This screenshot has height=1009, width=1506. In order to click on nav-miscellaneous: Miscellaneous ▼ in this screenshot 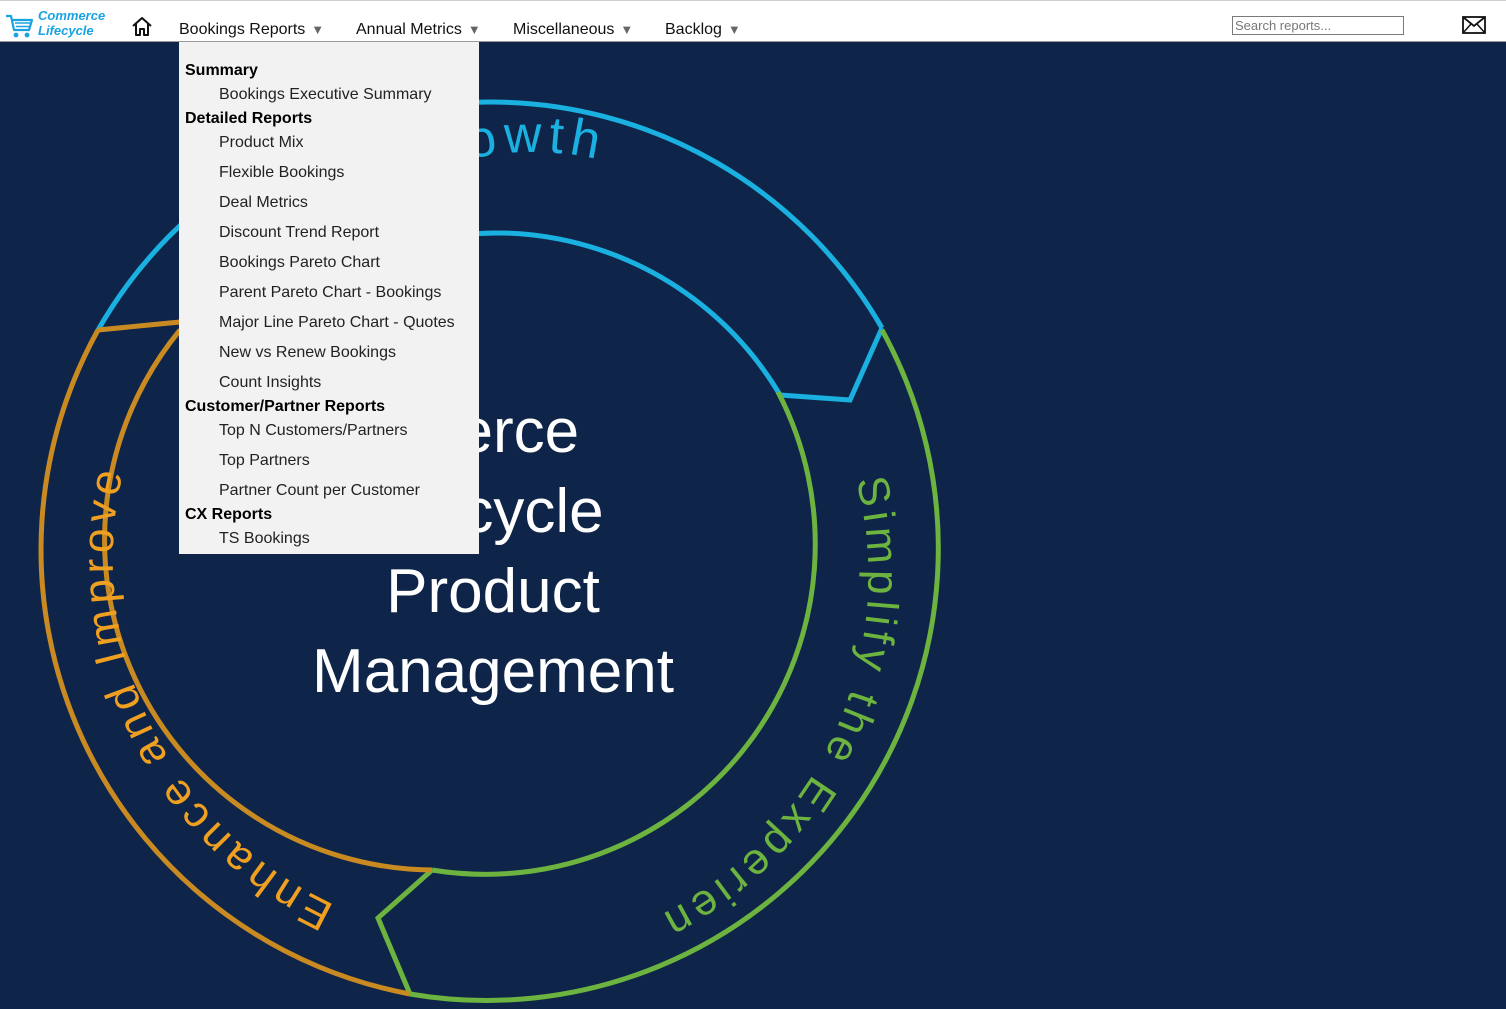, I will do `click(573, 30)`.